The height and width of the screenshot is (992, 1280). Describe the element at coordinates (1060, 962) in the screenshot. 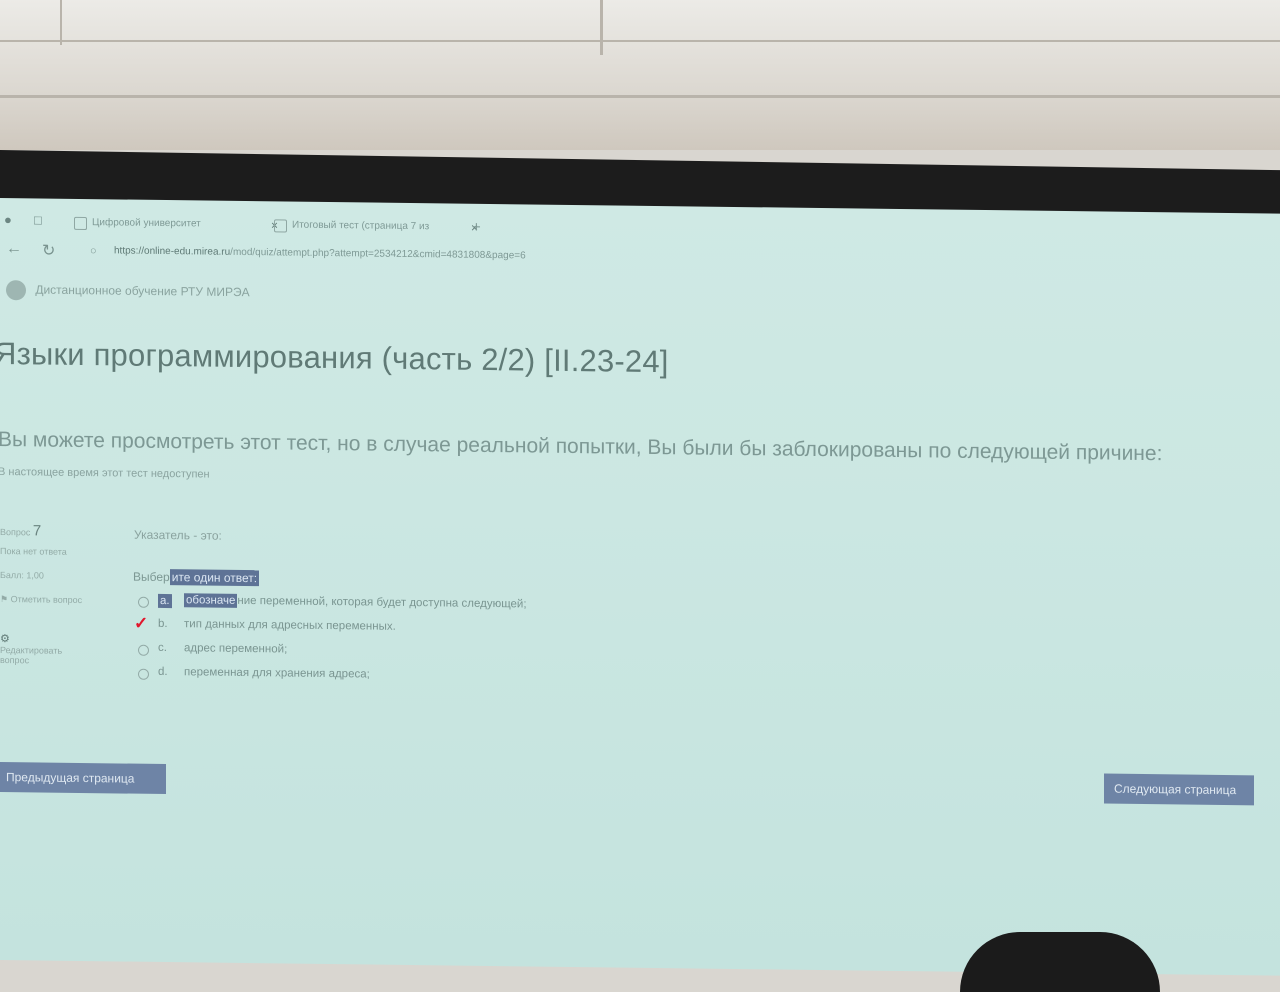

I see `audience-head` at that location.